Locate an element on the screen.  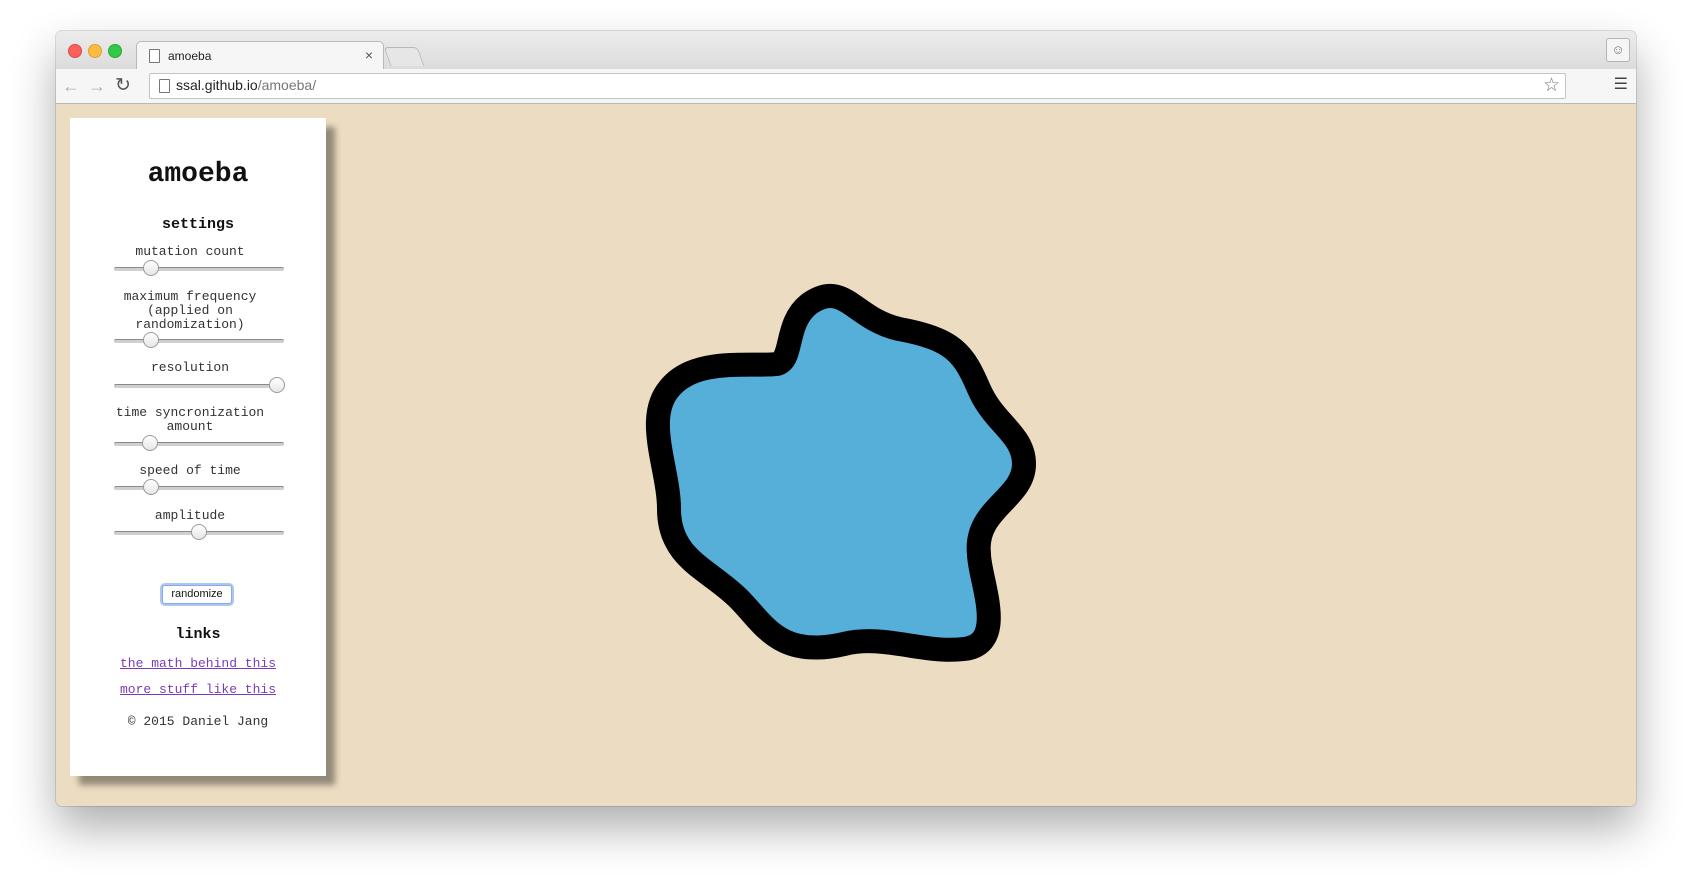
amoeba-canvas is located at coordinates (840, 472).